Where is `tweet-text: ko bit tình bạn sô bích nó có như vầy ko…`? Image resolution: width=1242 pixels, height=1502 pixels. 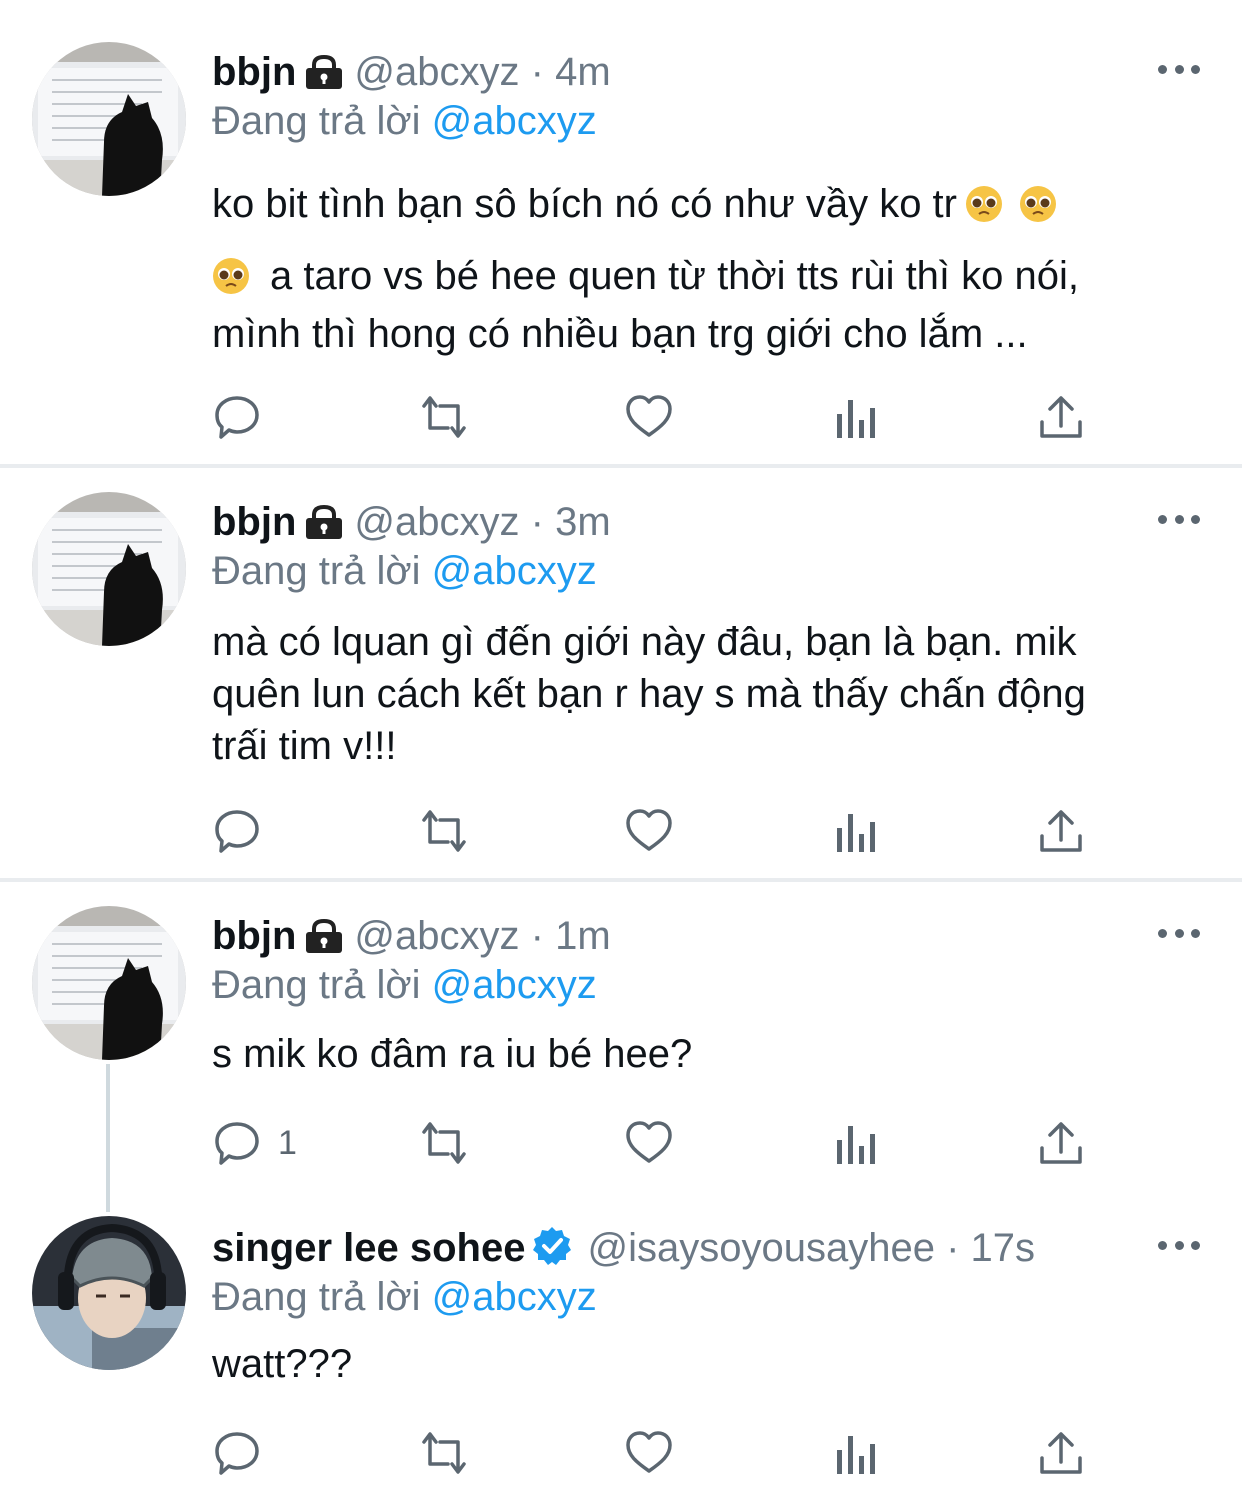
tweet-text: ko bit tình bạn sô bích nó có như vầy ko… is located at coordinates (707, 268).